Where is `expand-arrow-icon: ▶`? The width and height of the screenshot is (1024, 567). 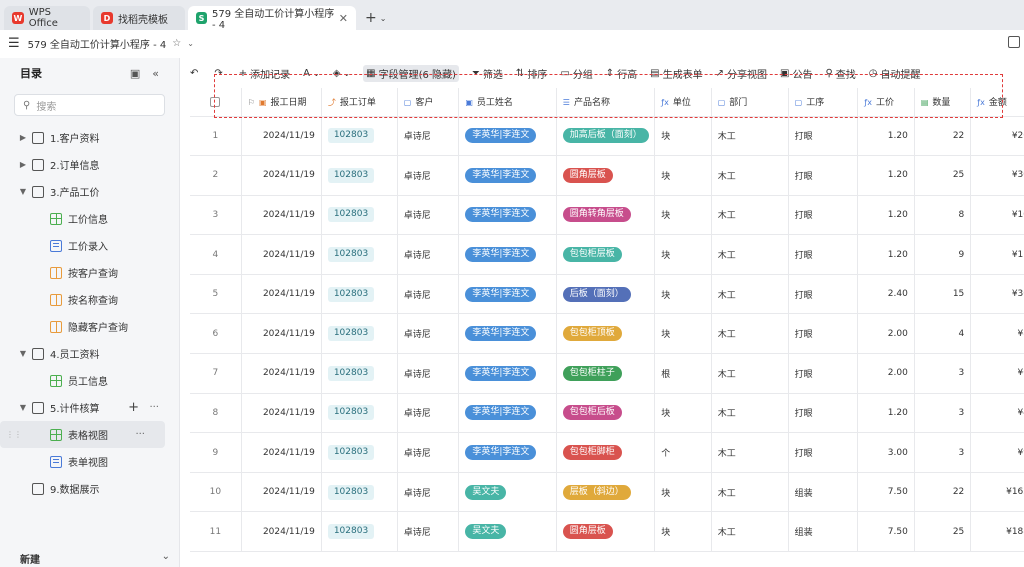 expand-arrow-icon: ▶ is located at coordinates (23, 137).